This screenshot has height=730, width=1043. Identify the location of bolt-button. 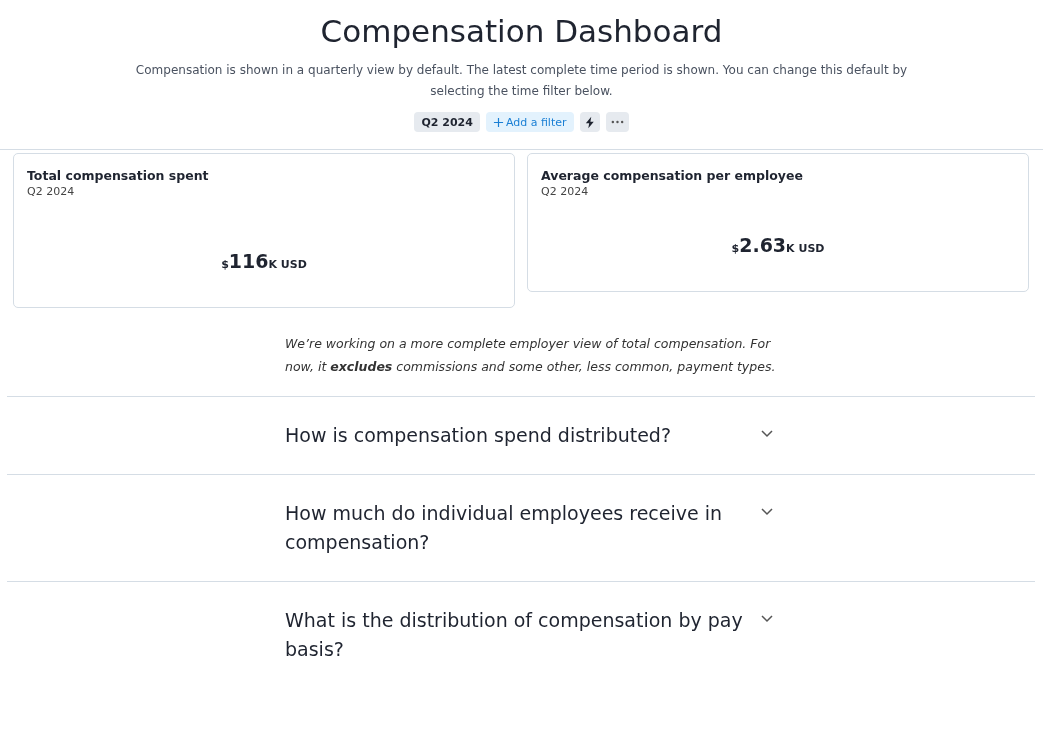
(589, 122).